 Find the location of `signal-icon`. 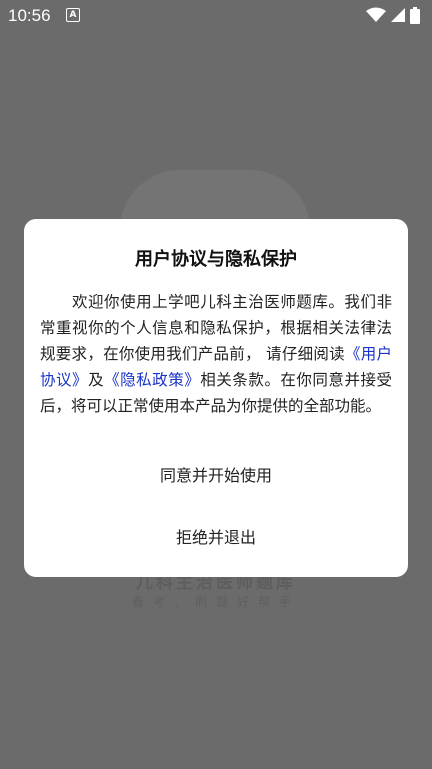

signal-icon is located at coordinates (398, 15).